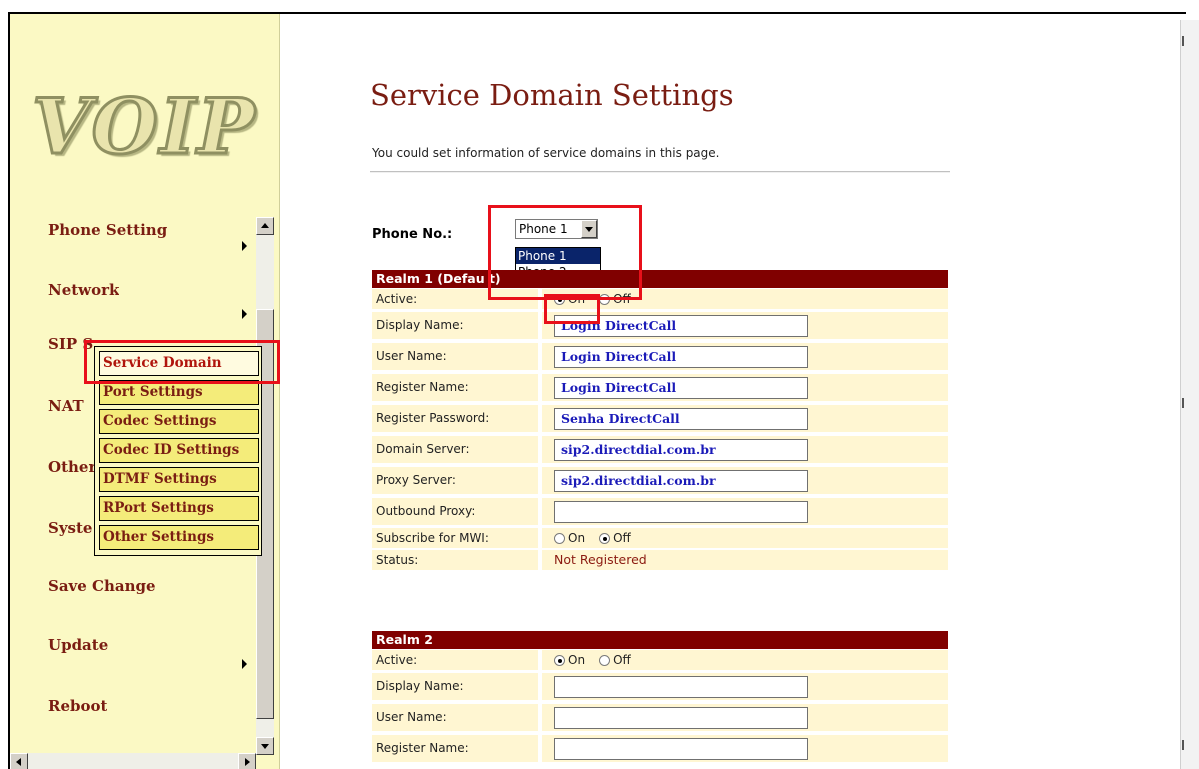 This screenshot has height=769, width=1199. I want to click on realm1-active-on-label: On, so click(577, 299).